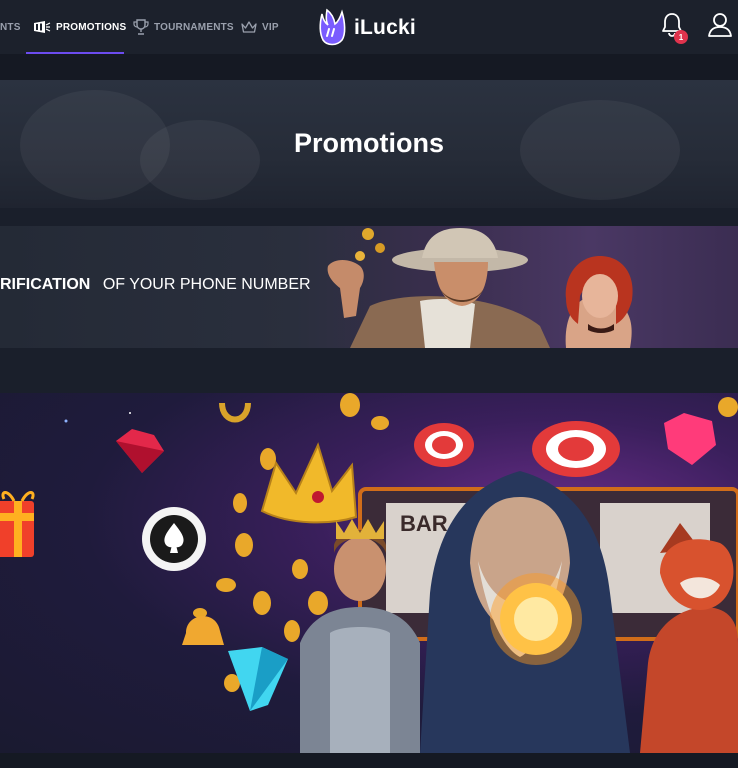 The width and height of the screenshot is (738, 768). I want to click on sub-nav-strip, so click(369, 67).